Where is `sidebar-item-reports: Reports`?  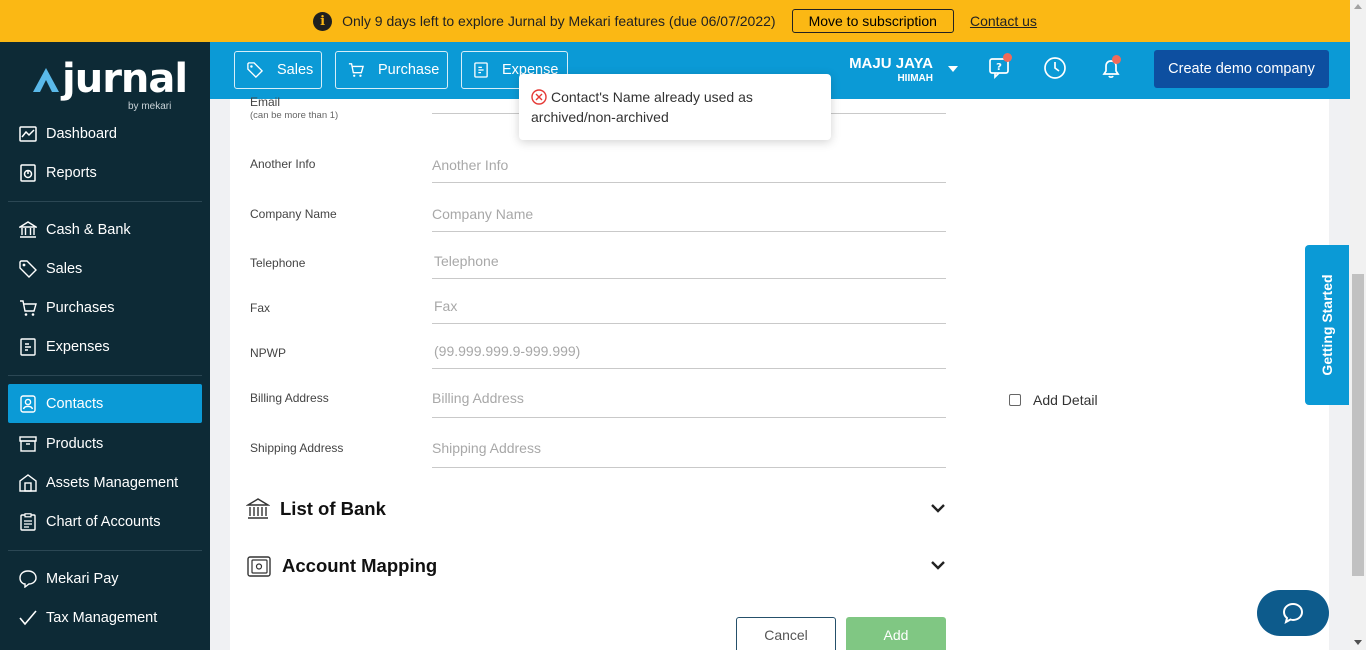
sidebar-item-reports: Reports is located at coordinates (105, 172).